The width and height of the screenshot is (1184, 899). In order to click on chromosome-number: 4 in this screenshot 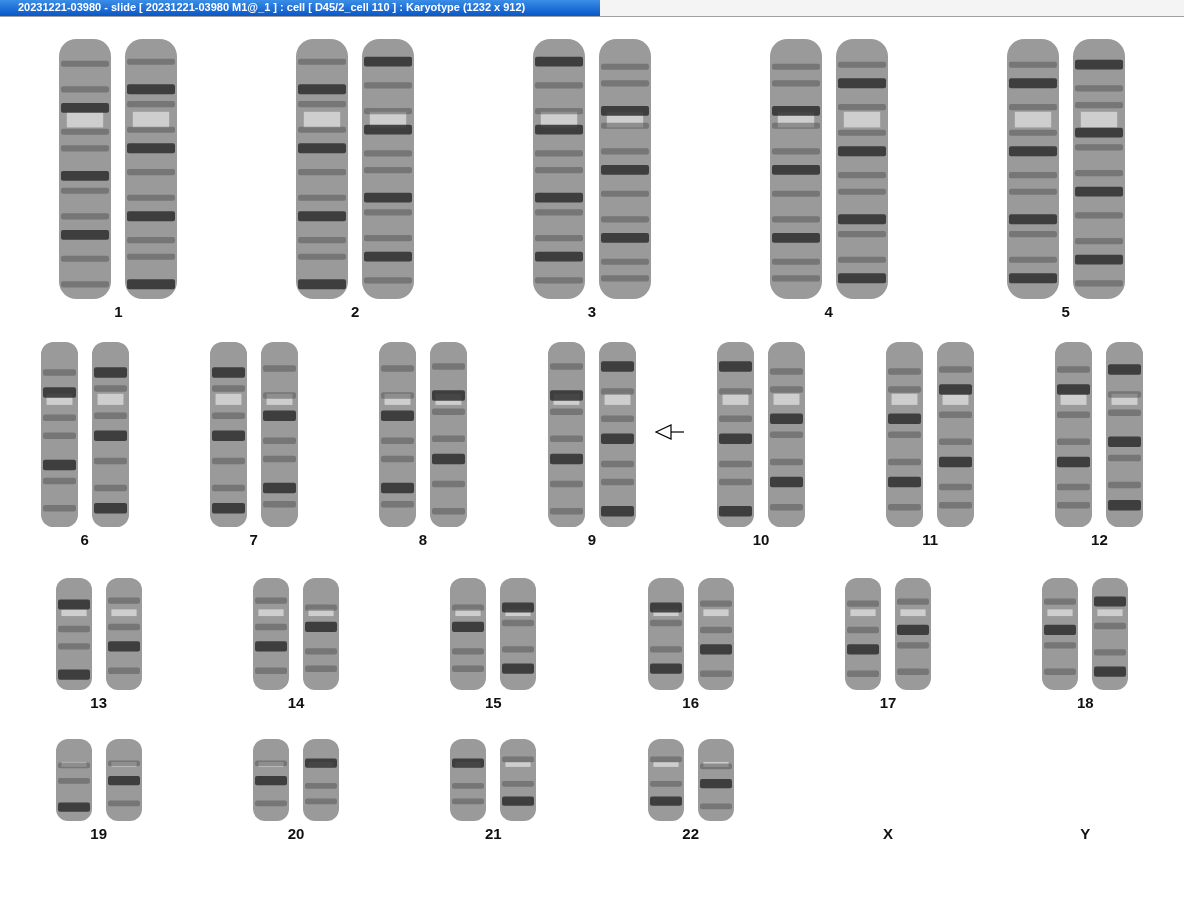, I will do `click(828, 311)`.